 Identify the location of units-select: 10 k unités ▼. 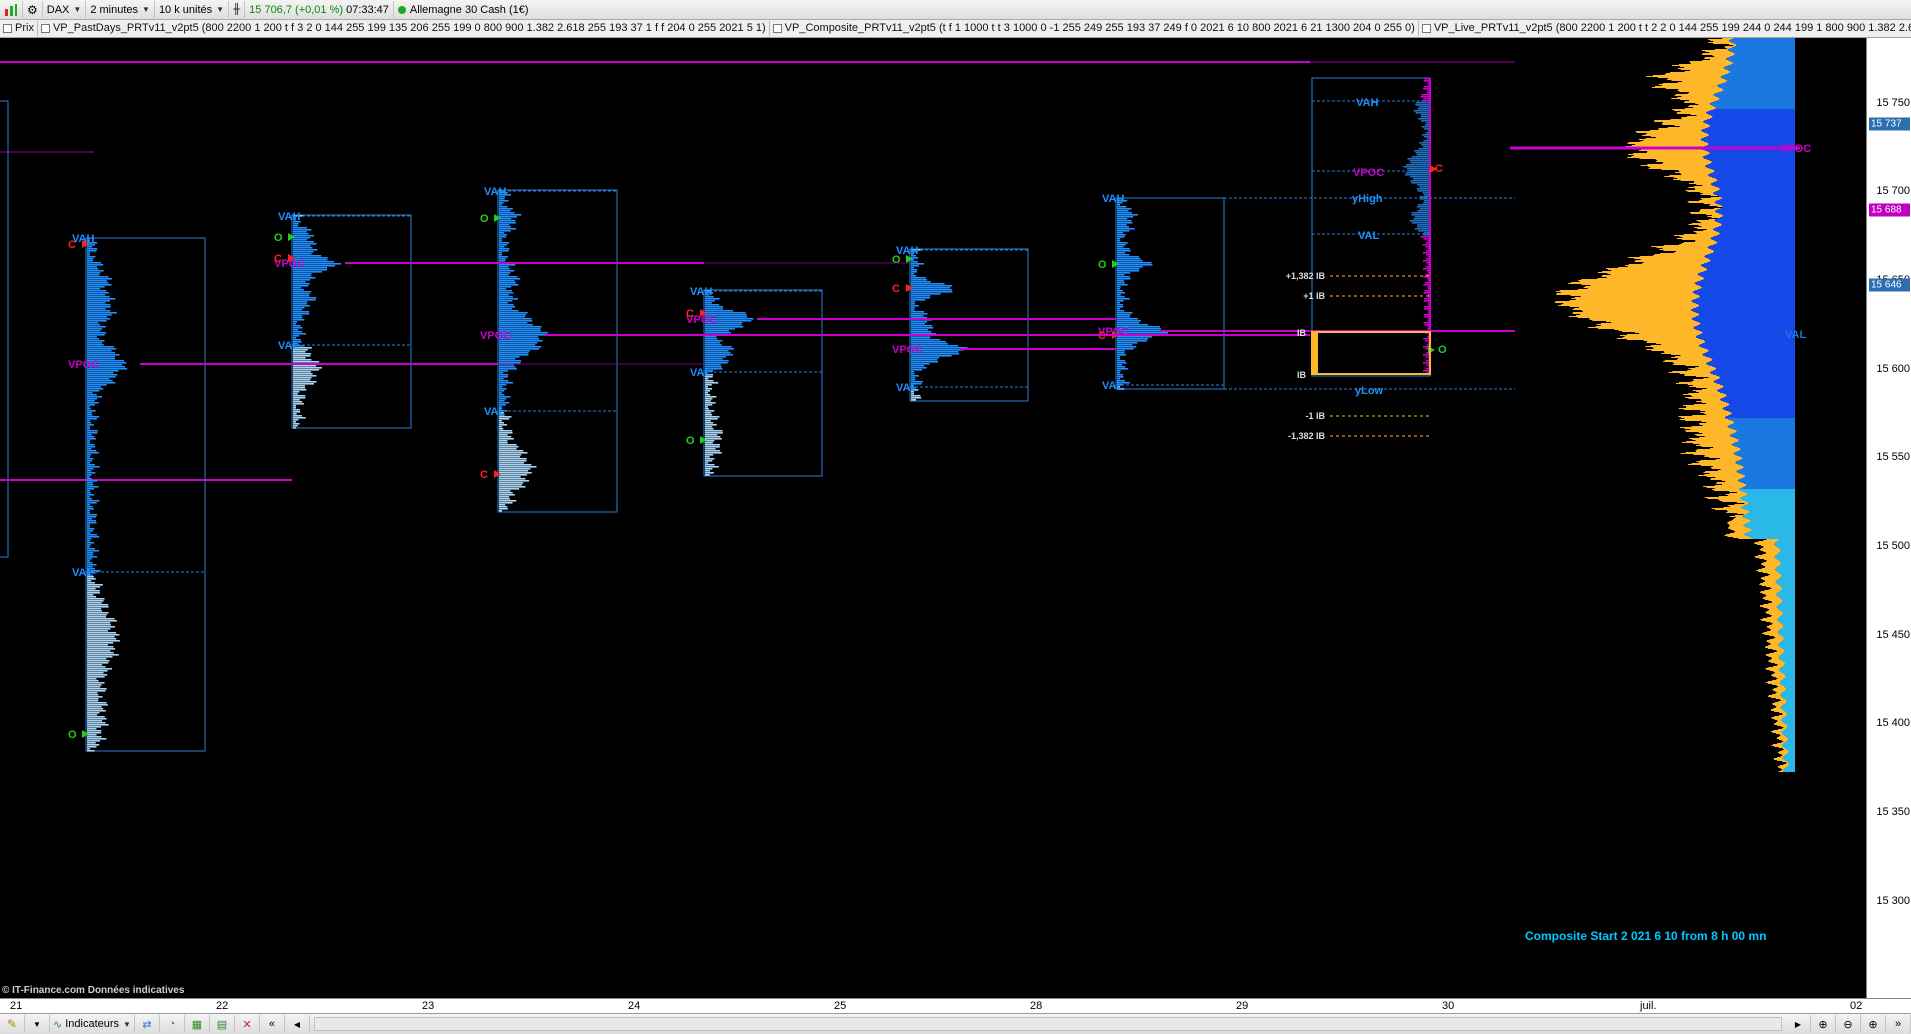
(192, 9).